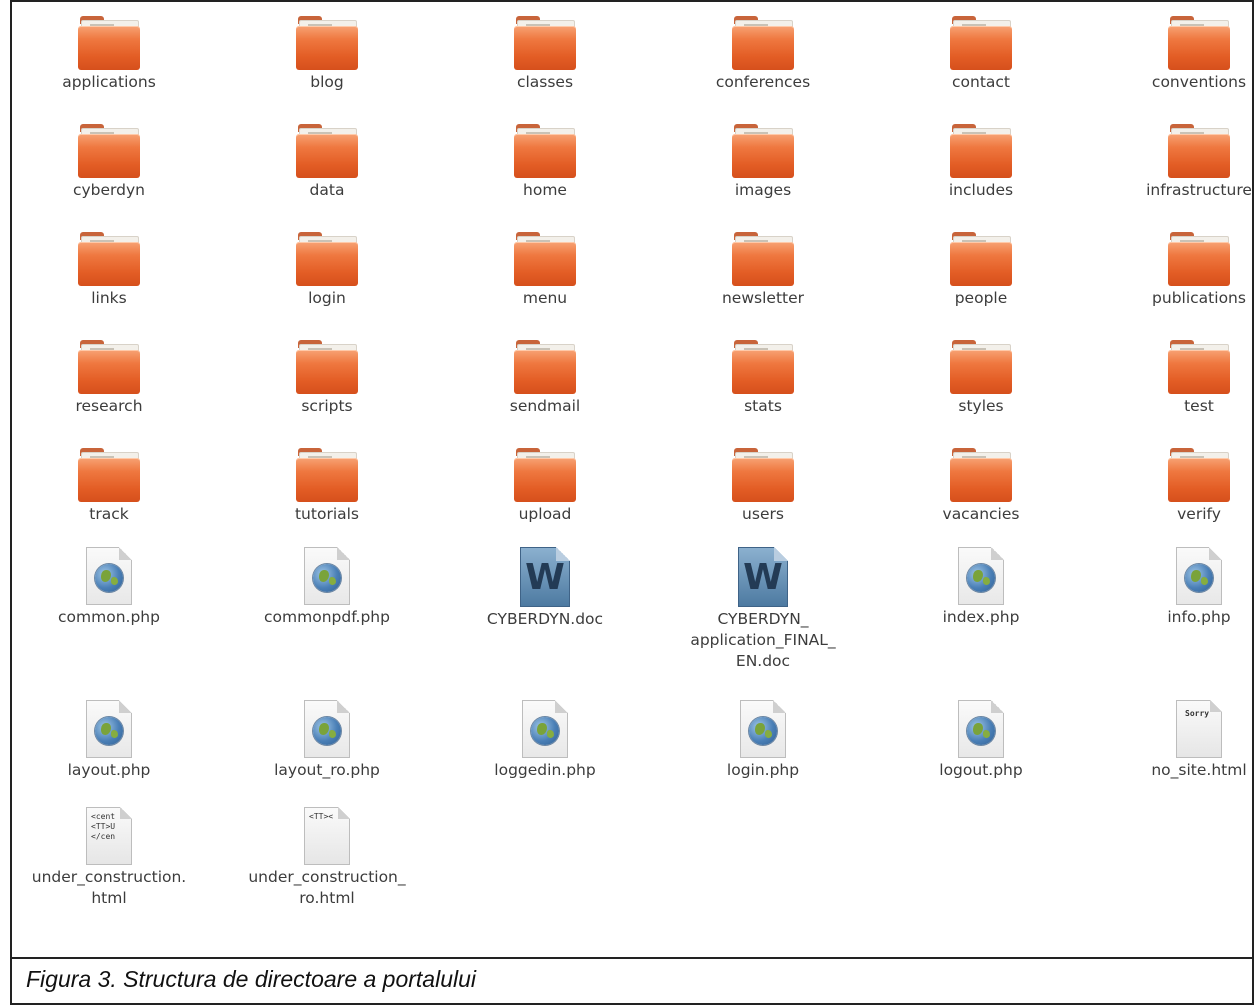  I want to click on file-item: loggedin.php, so click(545, 740).